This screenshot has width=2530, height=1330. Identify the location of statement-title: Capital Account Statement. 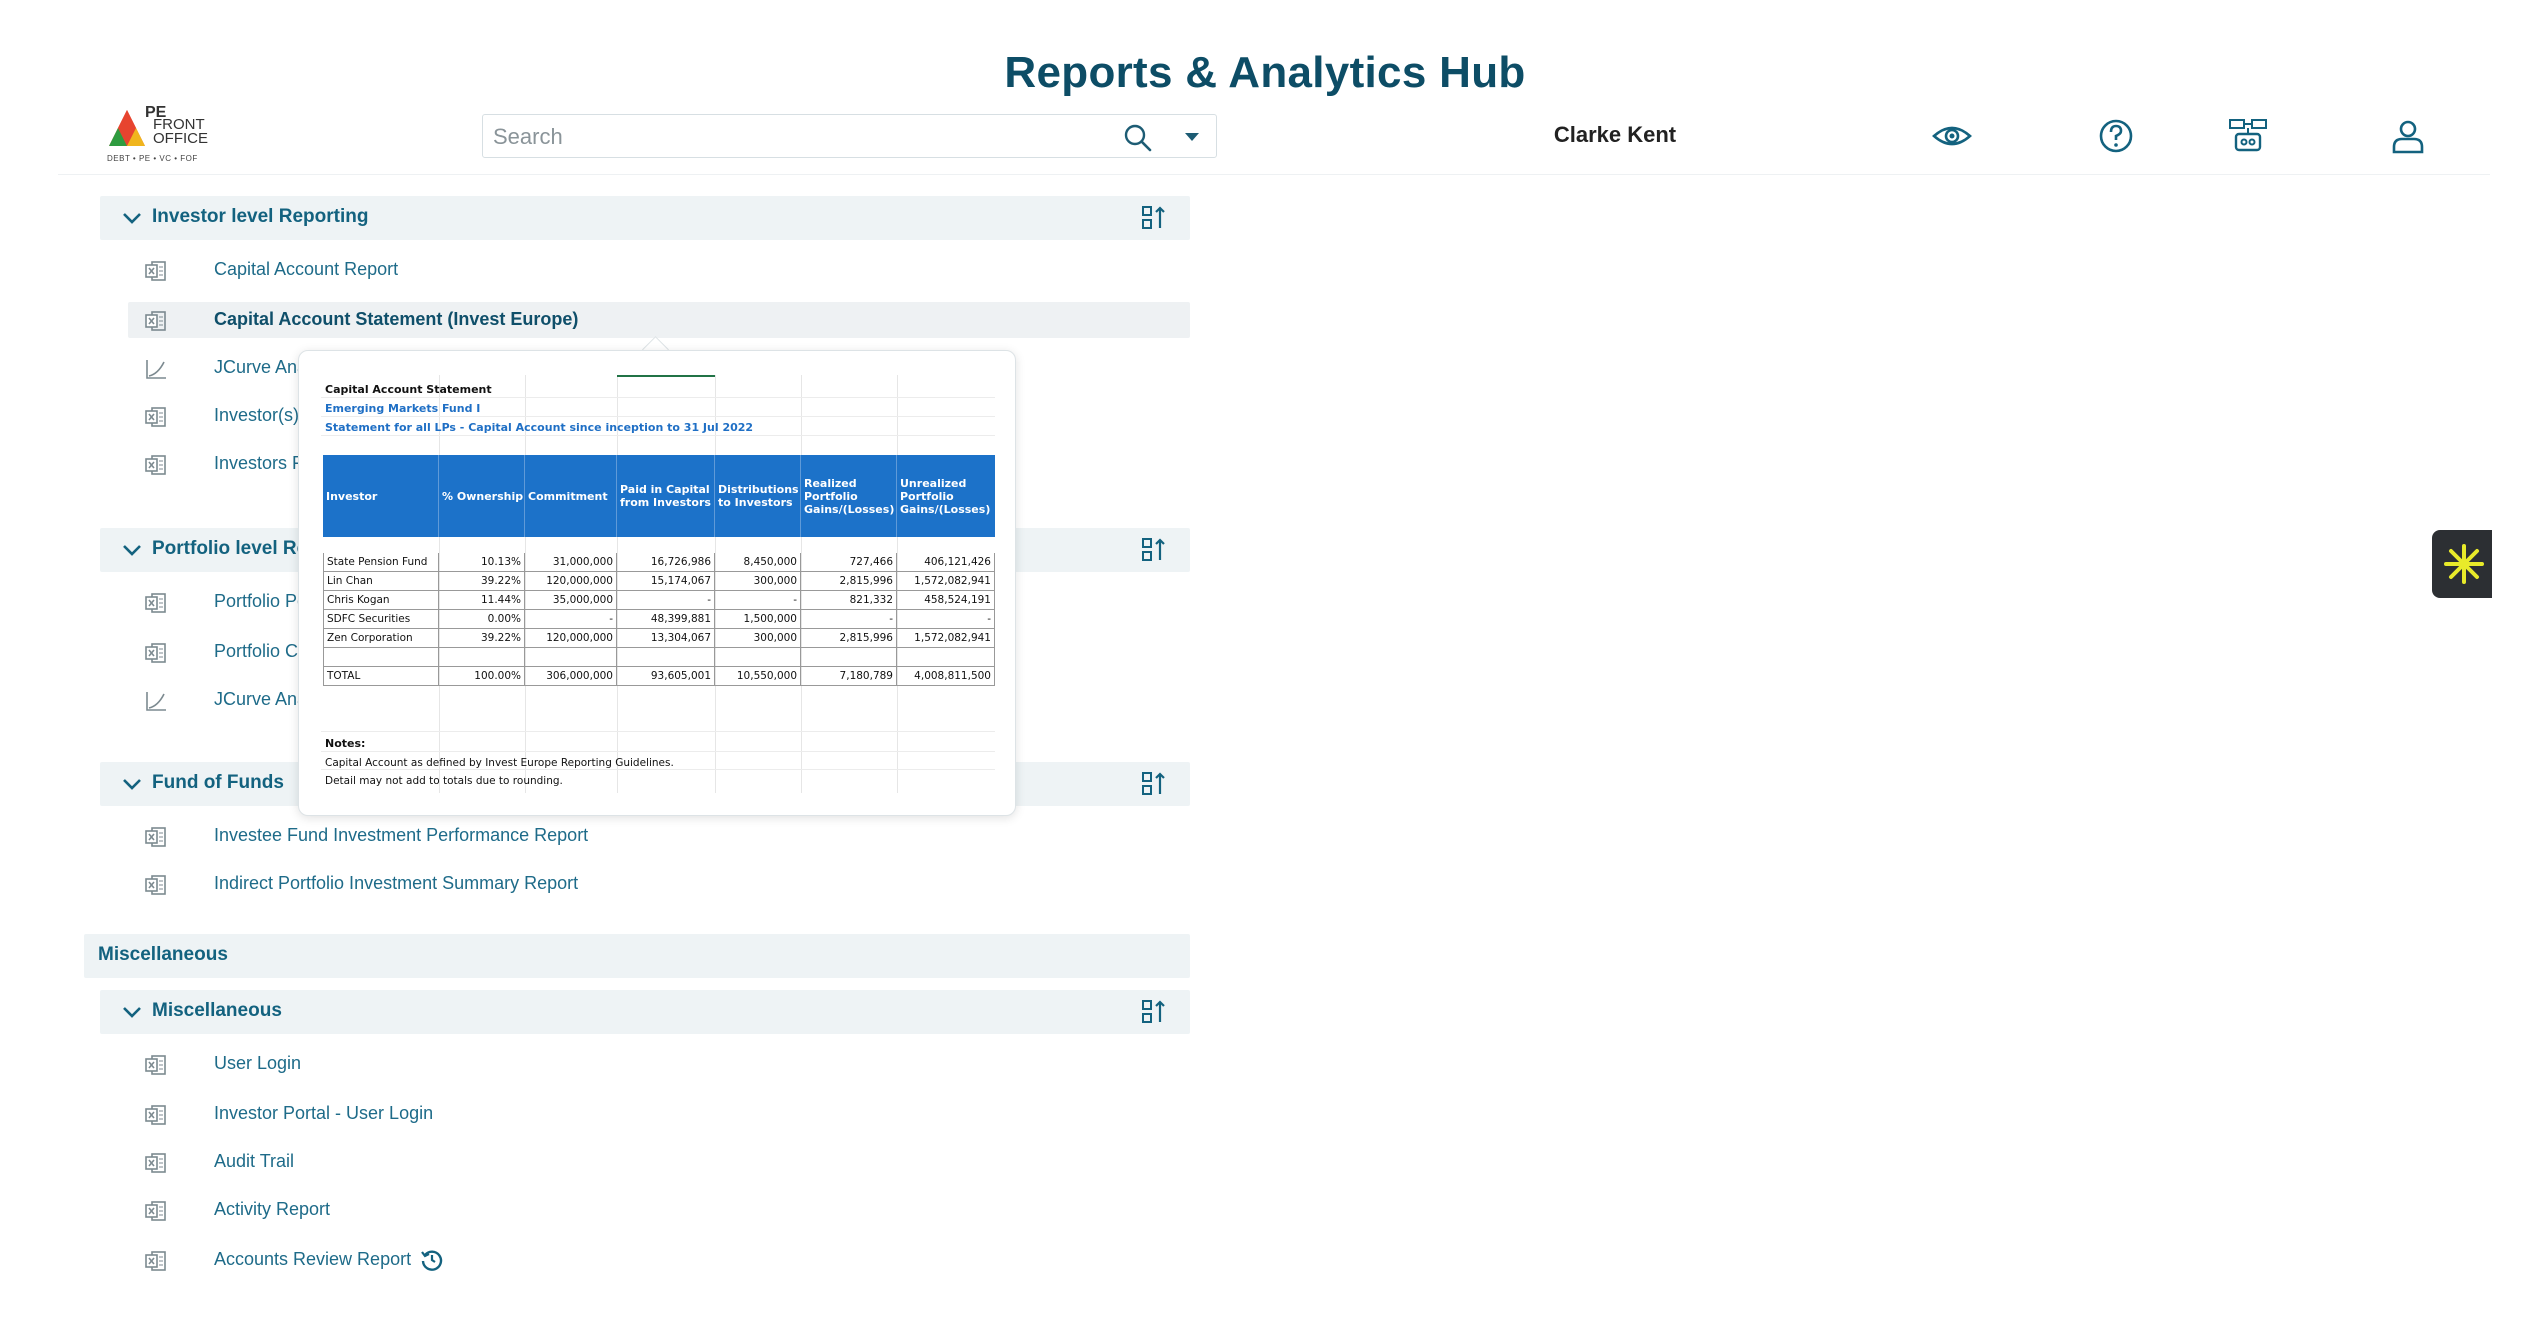
(408, 389).